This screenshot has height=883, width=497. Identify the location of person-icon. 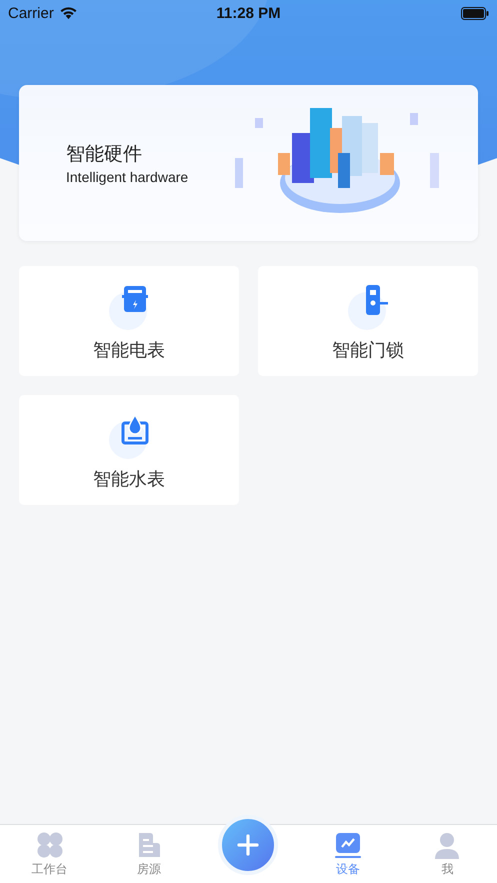
(447, 845).